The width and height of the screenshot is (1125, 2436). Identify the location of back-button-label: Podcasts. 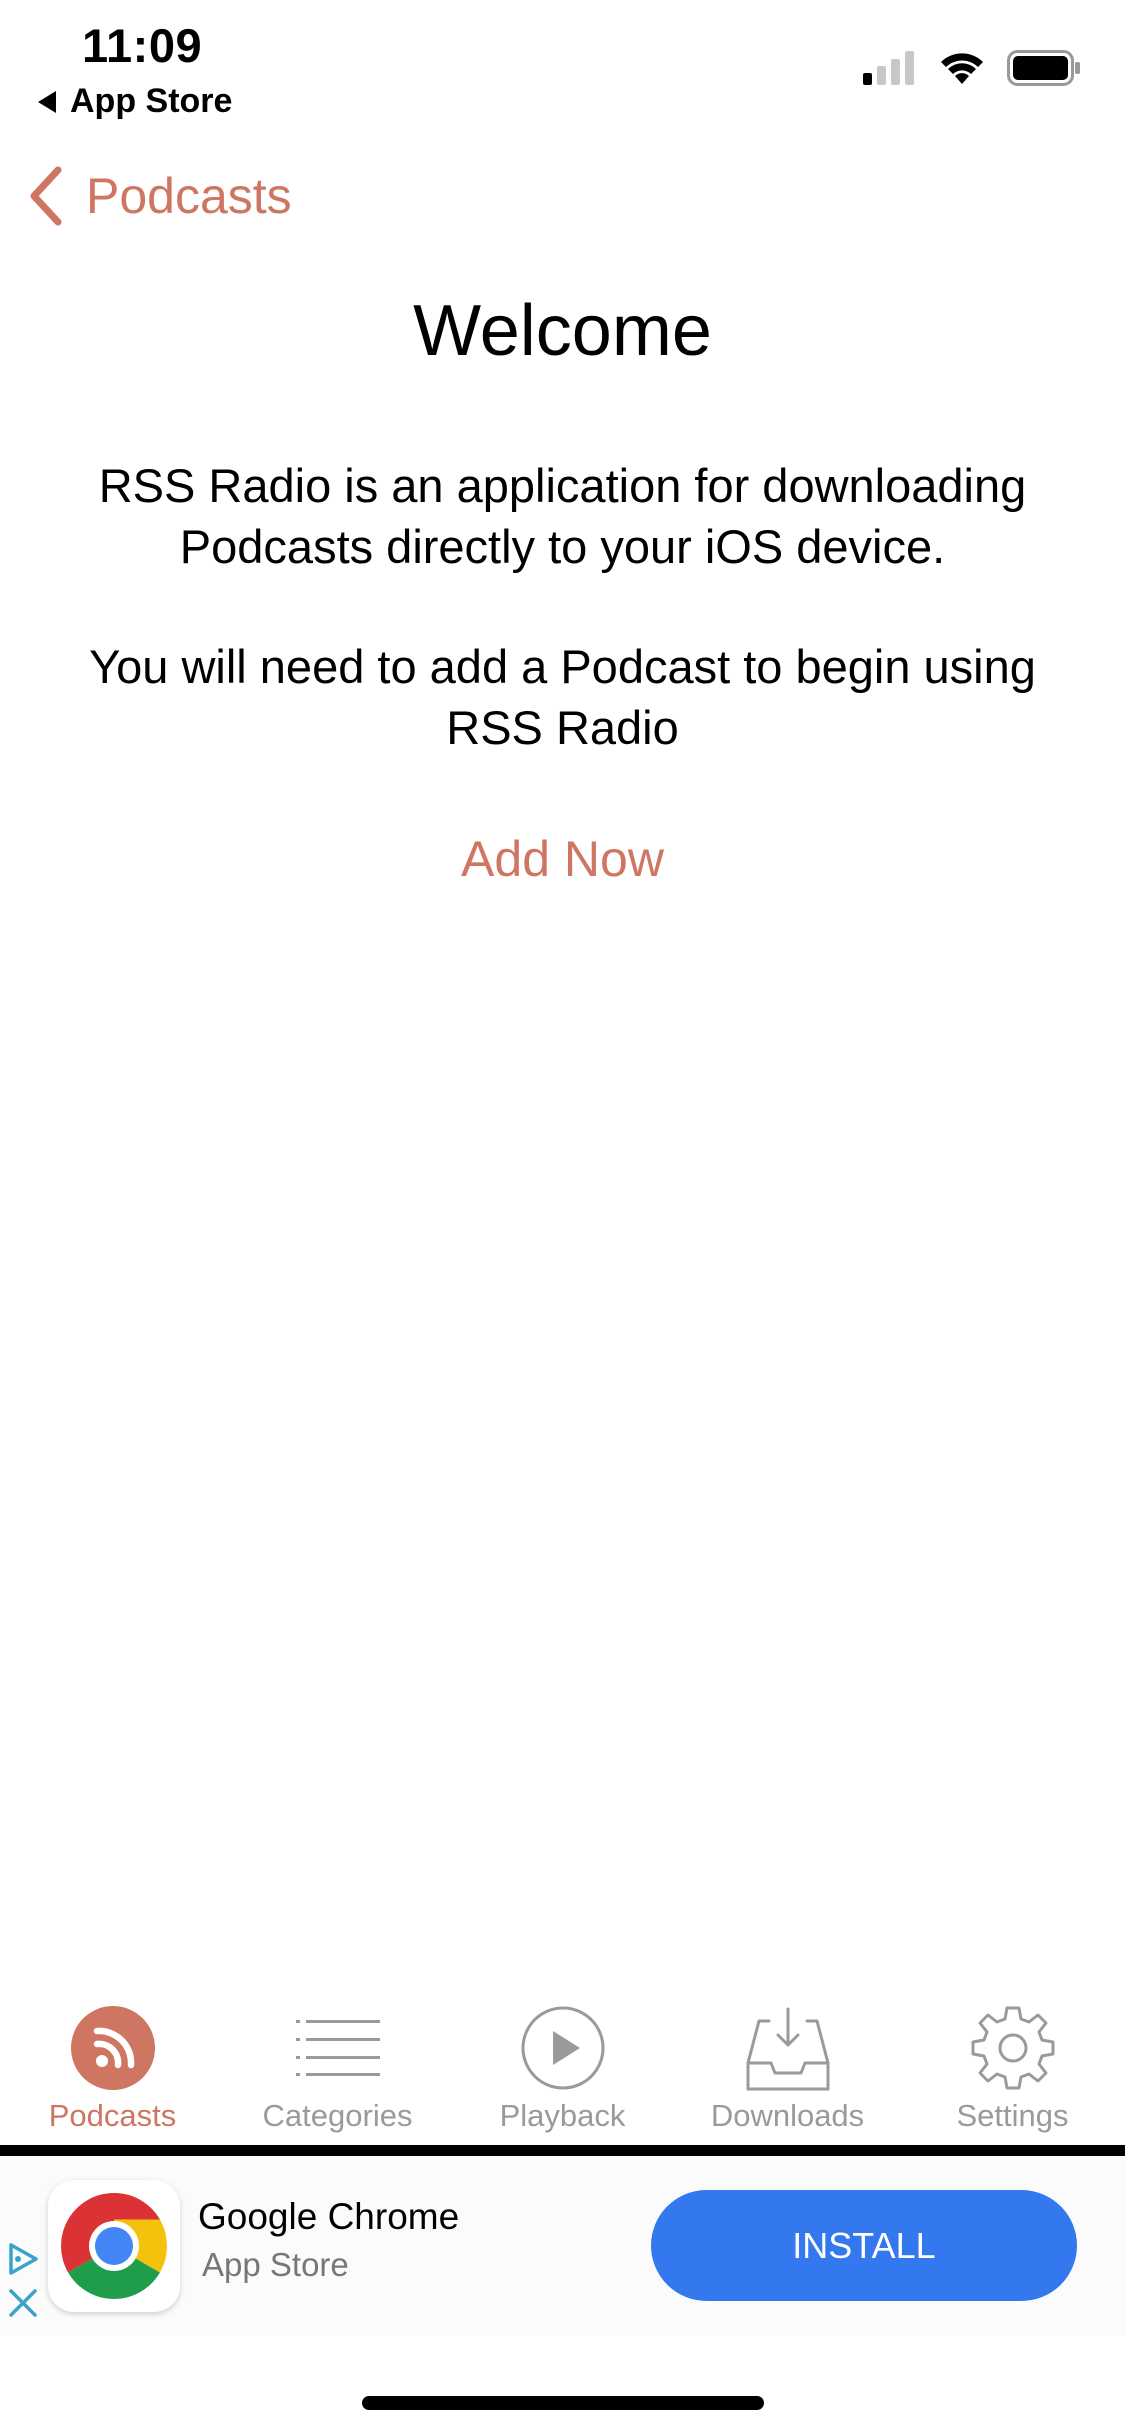
(189, 196).